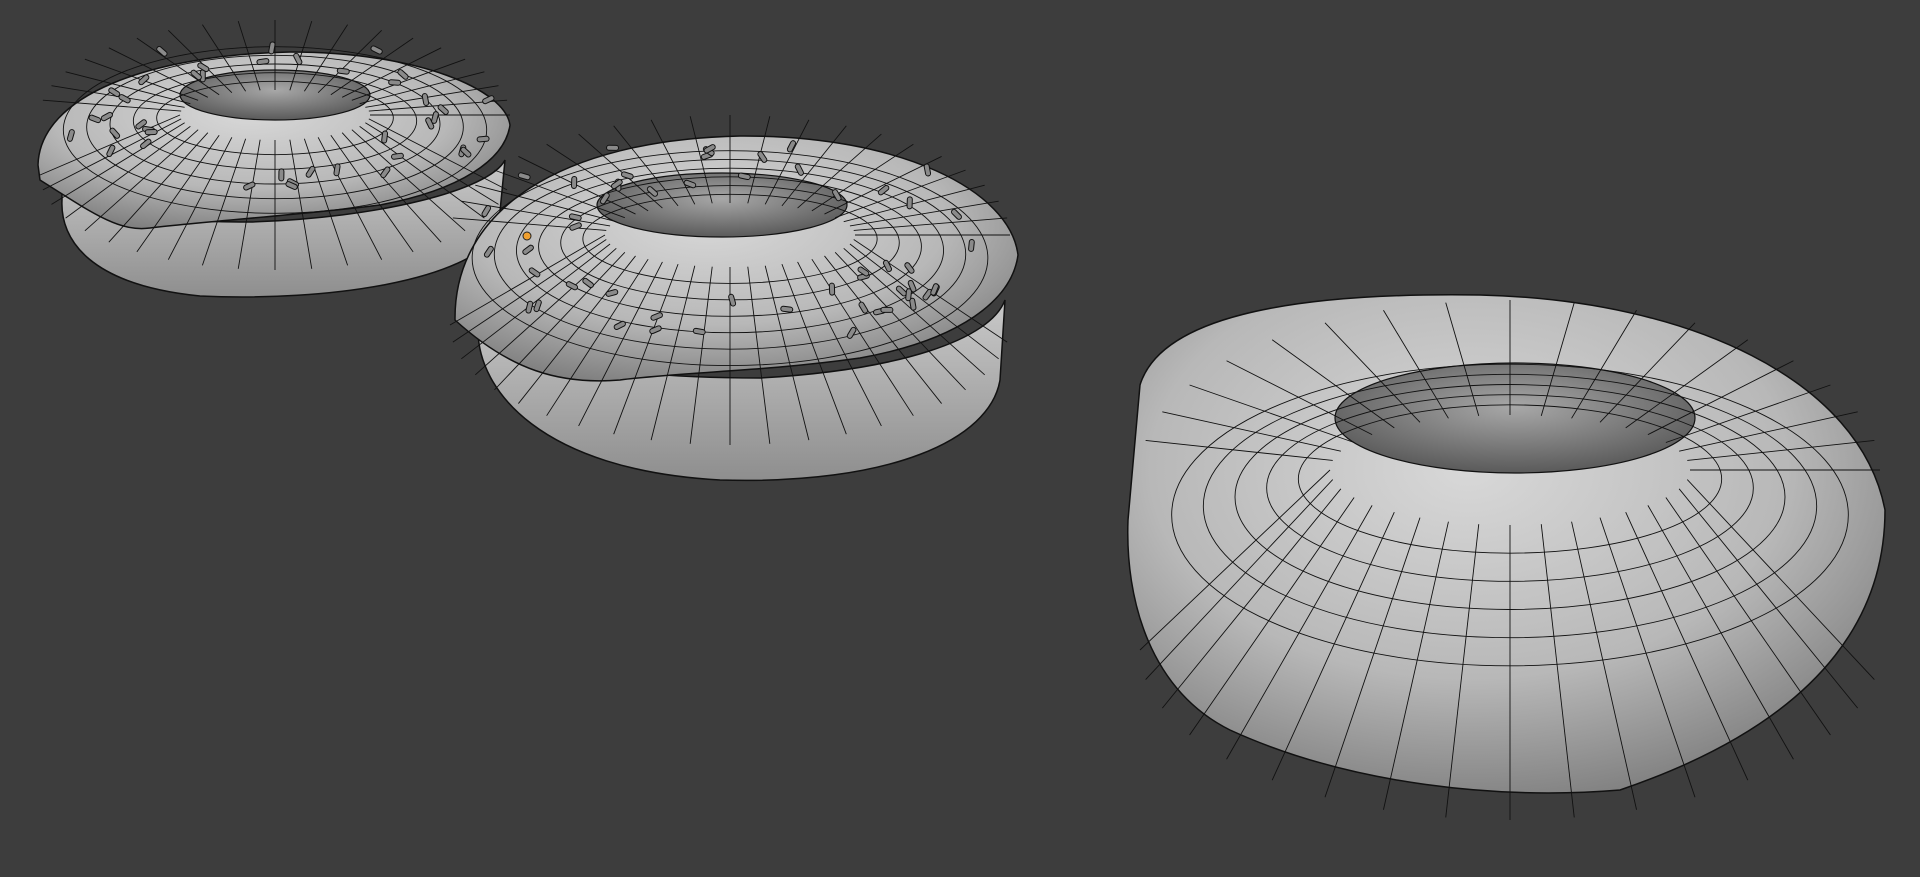  What do you see at coordinates (527, 236) in the screenshot?
I see `object-origin-marker` at bounding box center [527, 236].